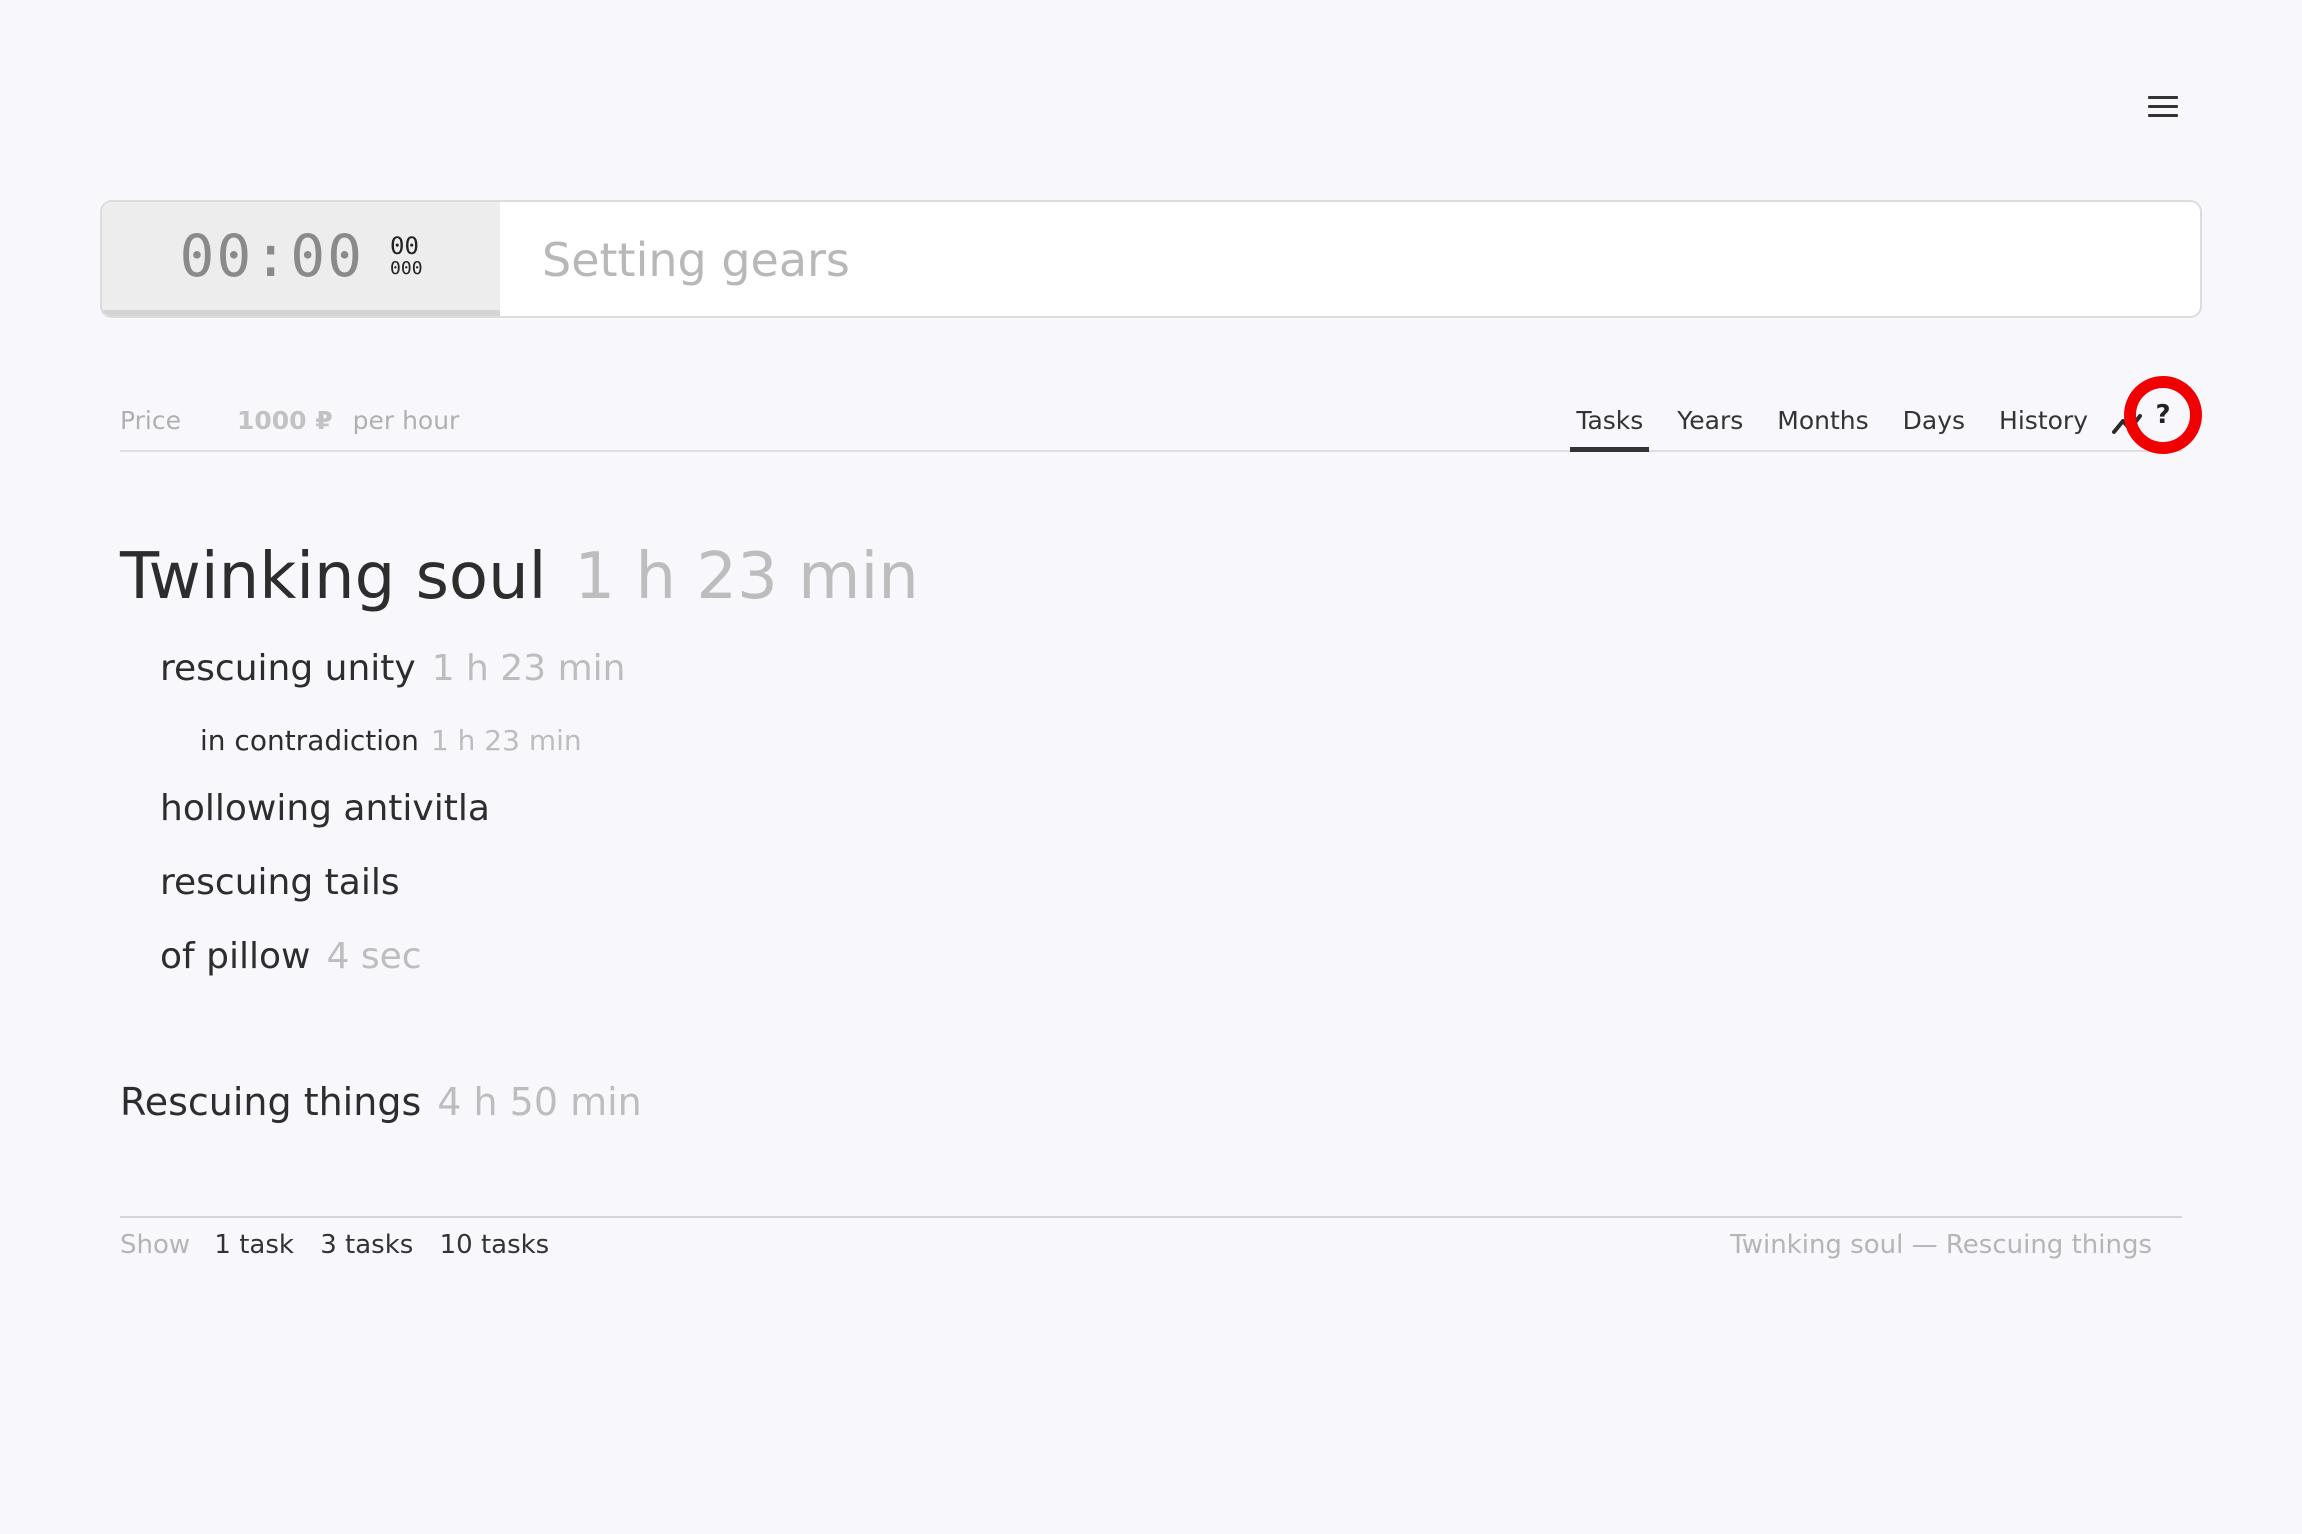  I want to click on project-time: 1 h 23 min, so click(746, 577).